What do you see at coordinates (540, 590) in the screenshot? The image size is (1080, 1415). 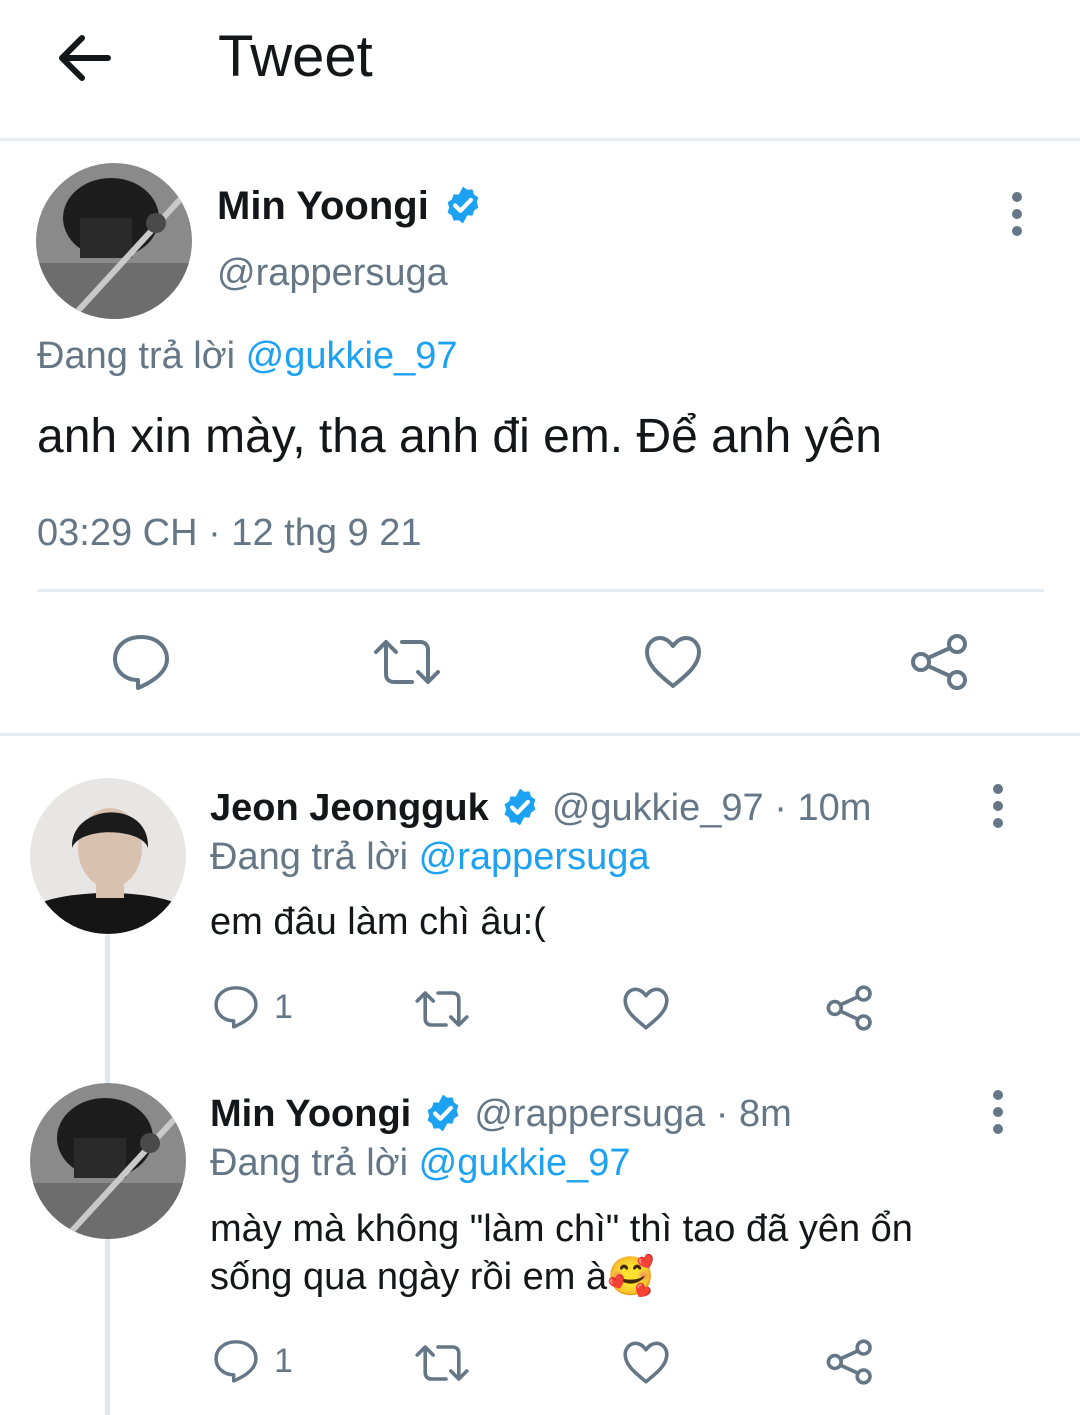 I see `divider` at bounding box center [540, 590].